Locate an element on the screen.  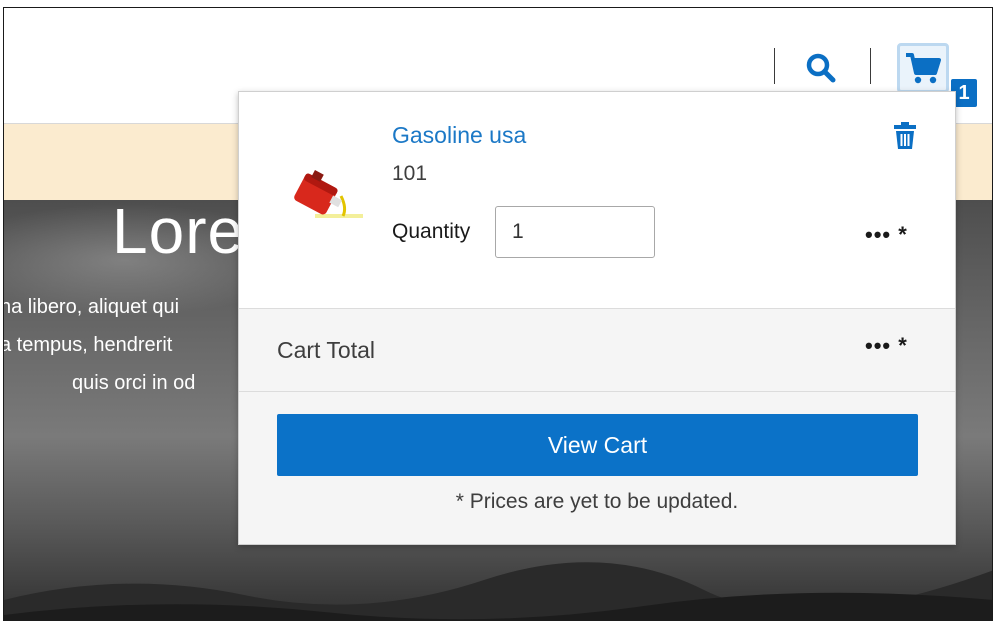
item-price: ••• * is located at coordinates (886, 234).